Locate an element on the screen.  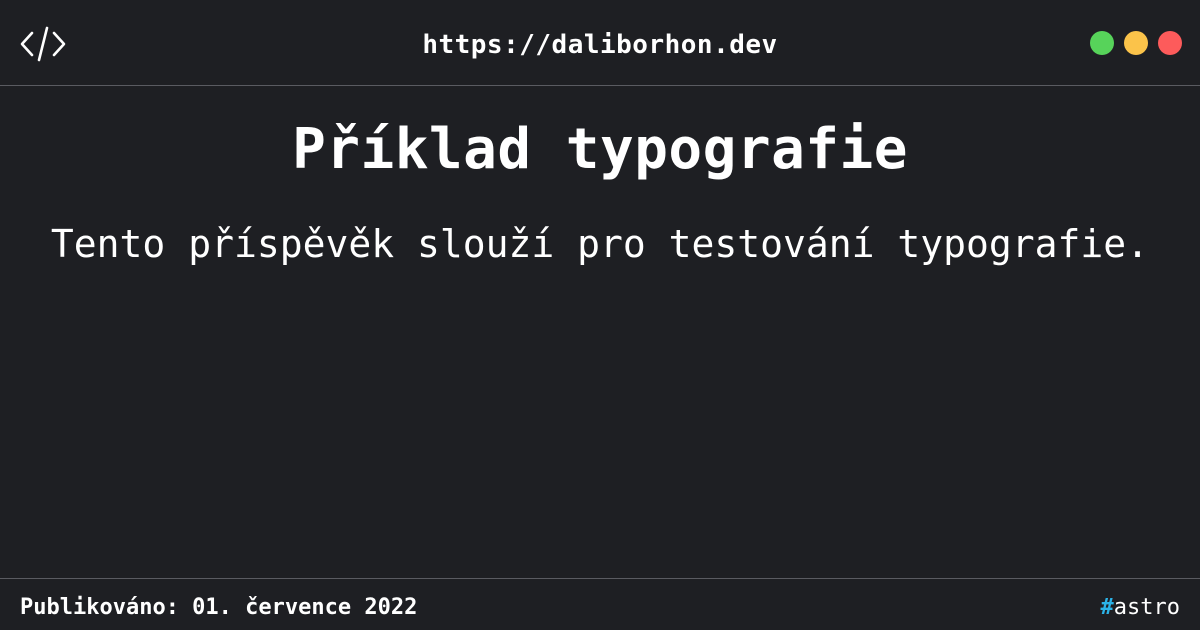
bottom-bar: Publikováno: 01. července 2022 #astro is located at coordinates (600, 604).